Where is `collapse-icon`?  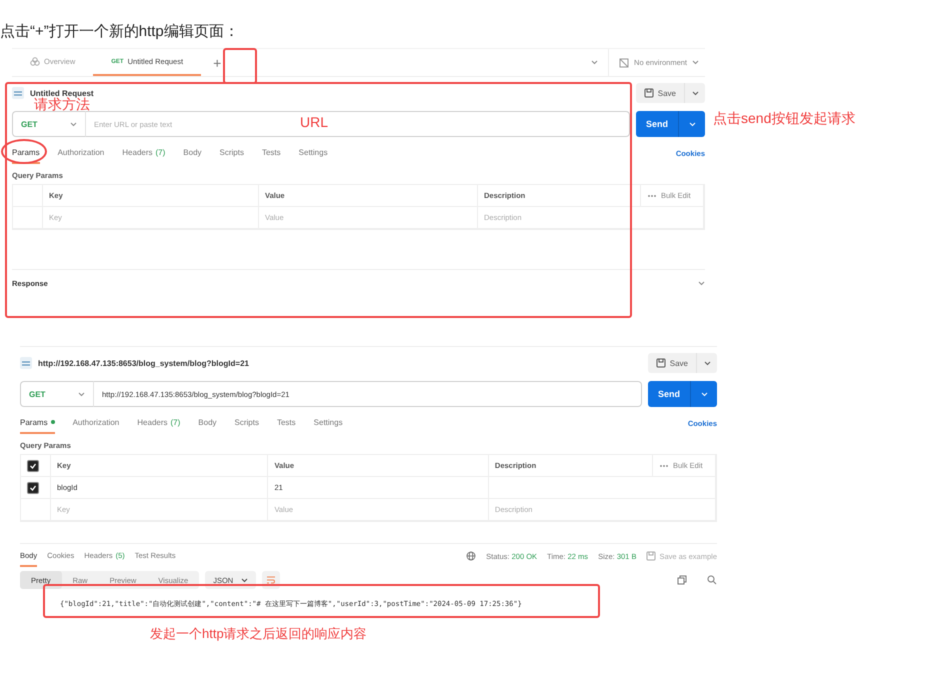 collapse-icon is located at coordinates (701, 283).